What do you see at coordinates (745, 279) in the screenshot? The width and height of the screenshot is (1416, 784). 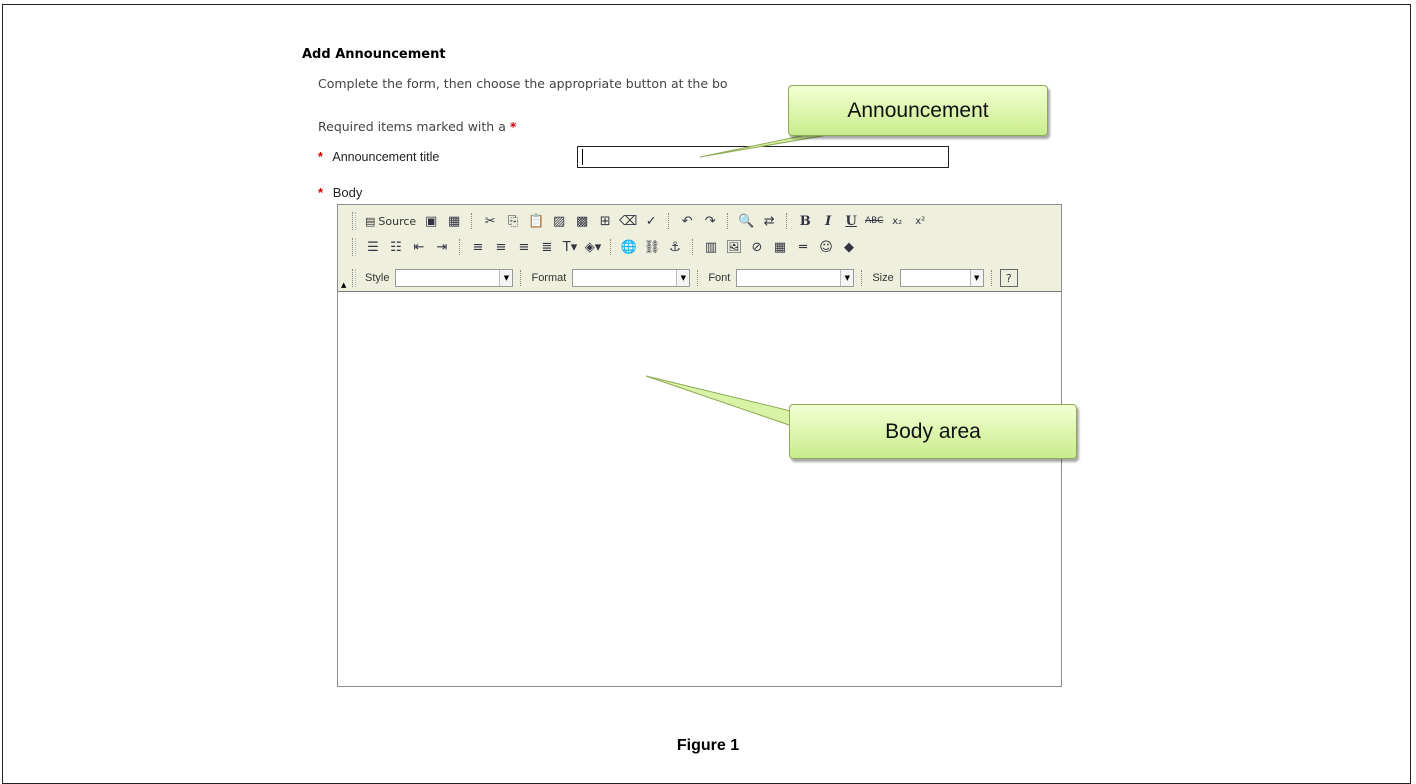 I see `callout-pointers` at bounding box center [745, 279].